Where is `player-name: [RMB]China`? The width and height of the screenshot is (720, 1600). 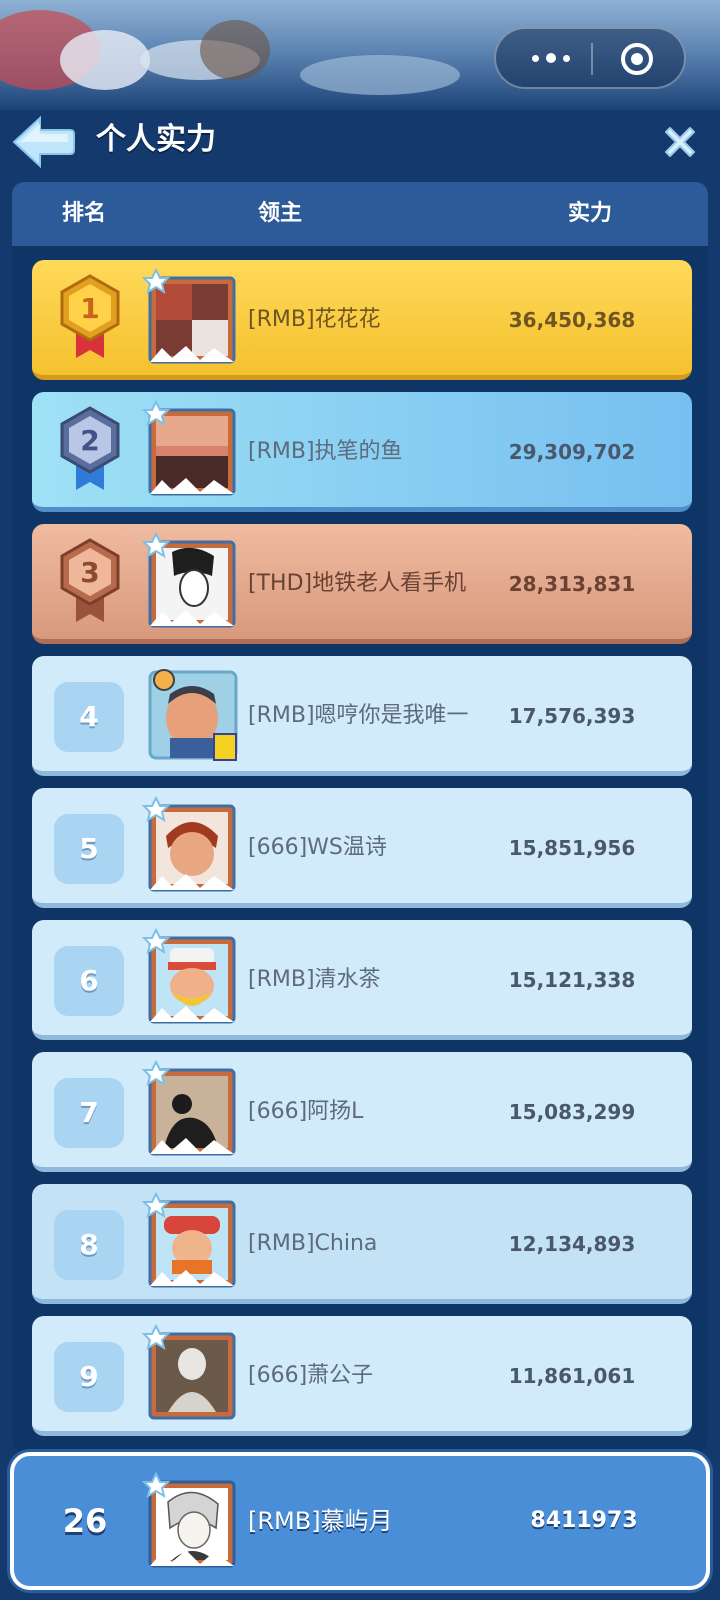 player-name: [RMB]China is located at coordinates (313, 1243).